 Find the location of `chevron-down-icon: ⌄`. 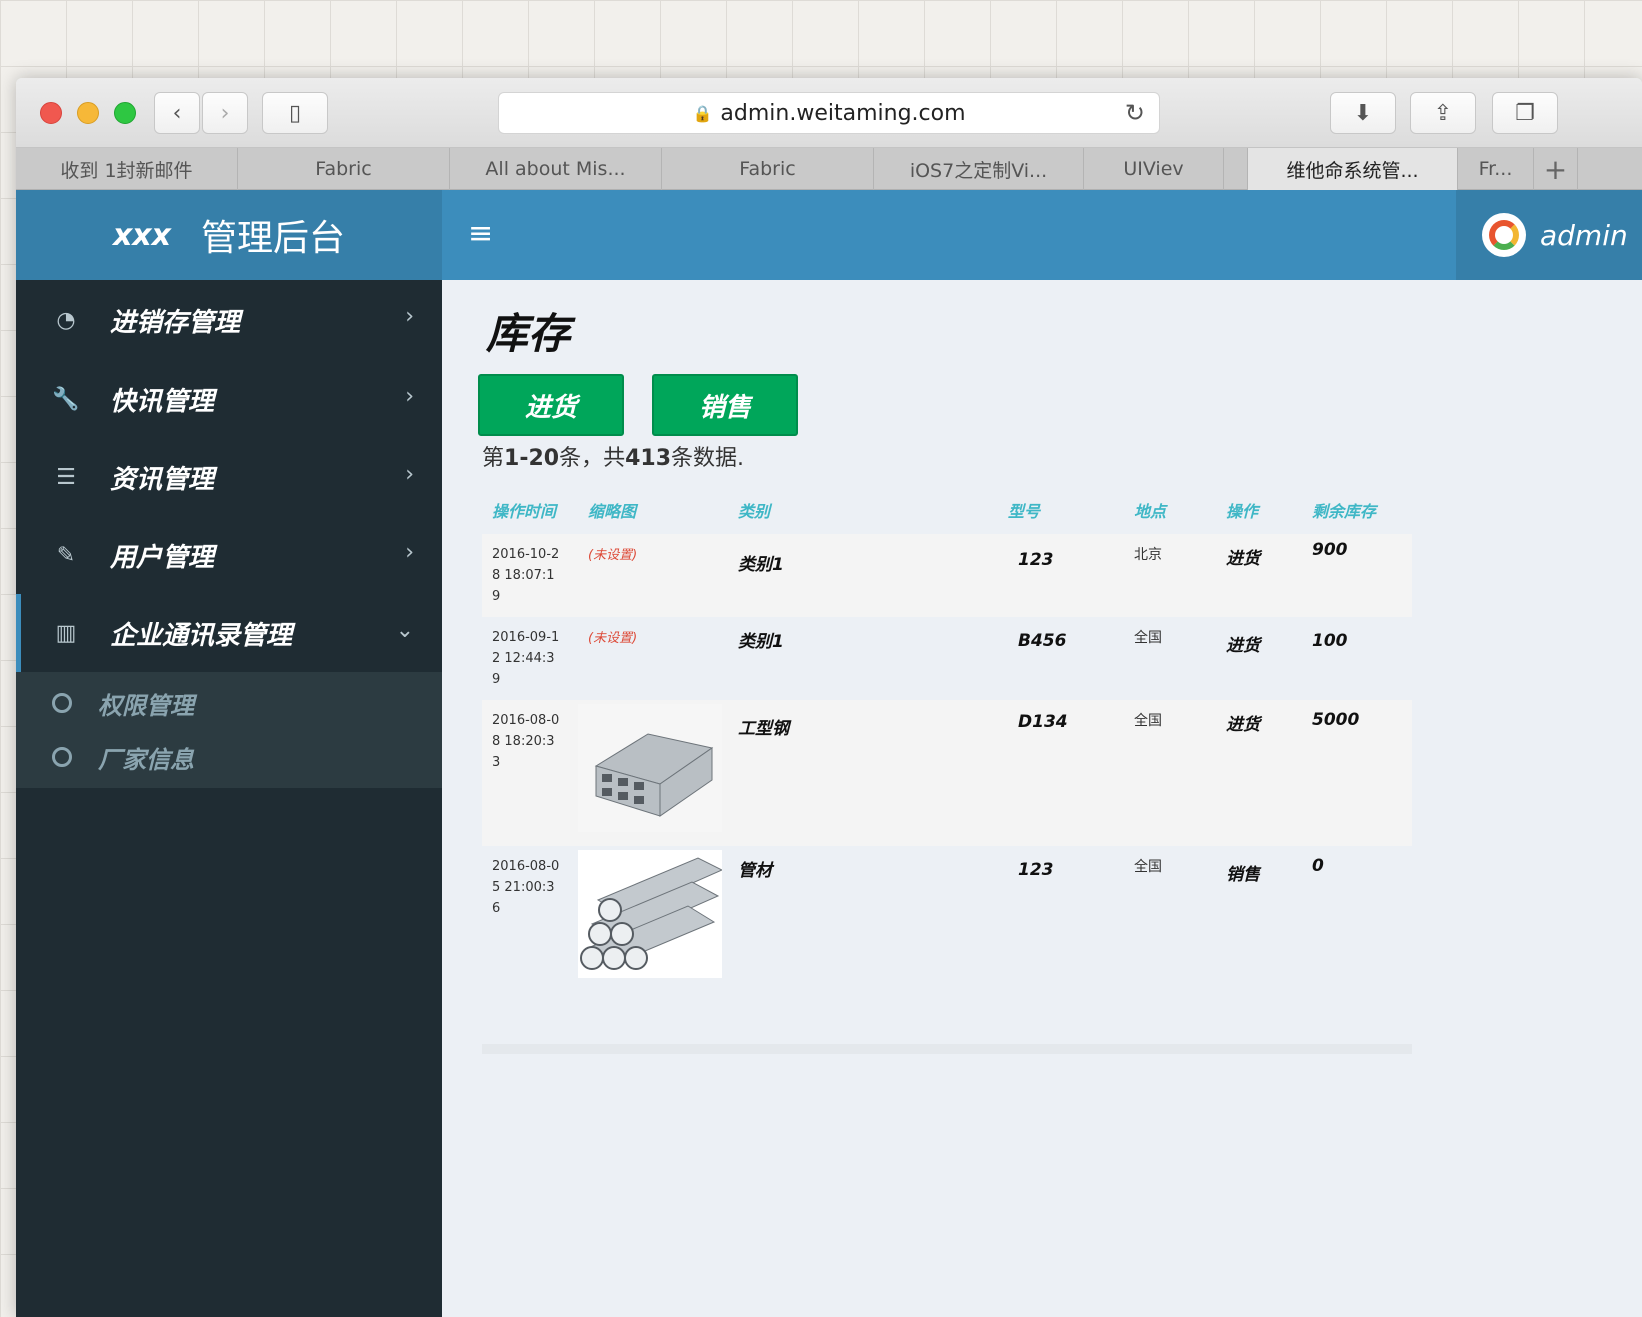

chevron-down-icon: ⌄ is located at coordinates (404, 630).